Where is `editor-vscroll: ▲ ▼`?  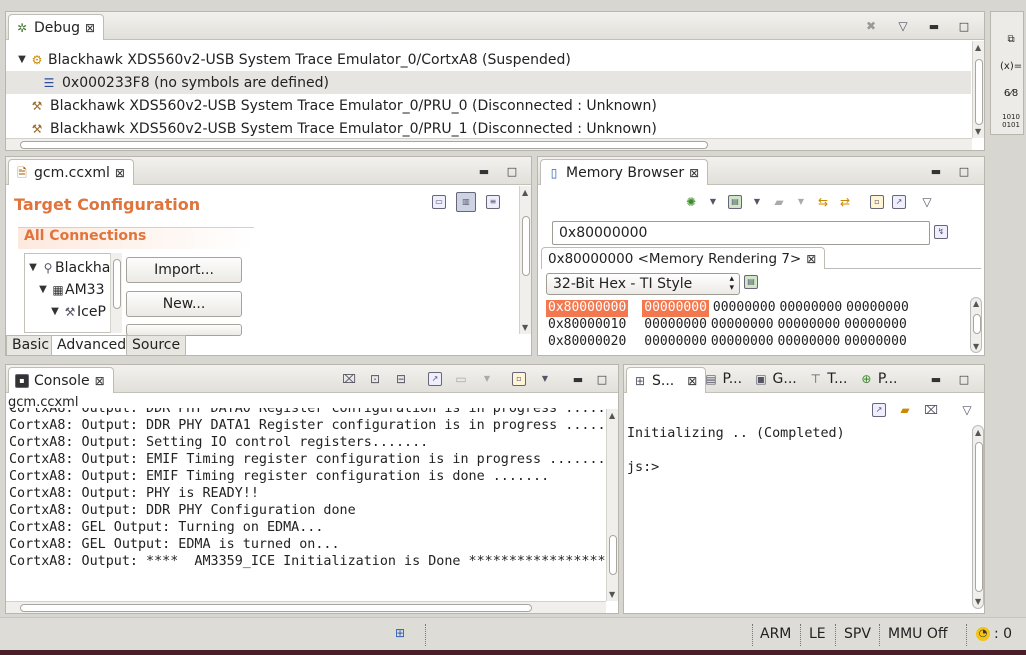
editor-vscroll: ▲ ▼ is located at coordinates (525, 260).